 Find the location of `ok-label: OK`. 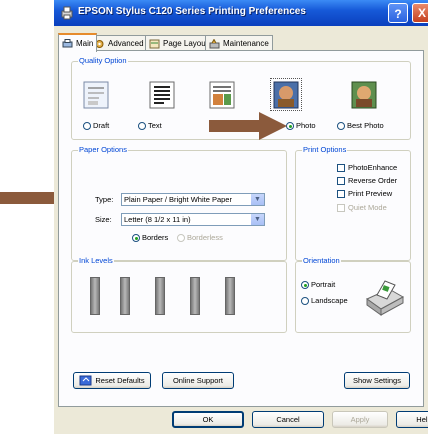

ok-label: OK is located at coordinates (208, 419).